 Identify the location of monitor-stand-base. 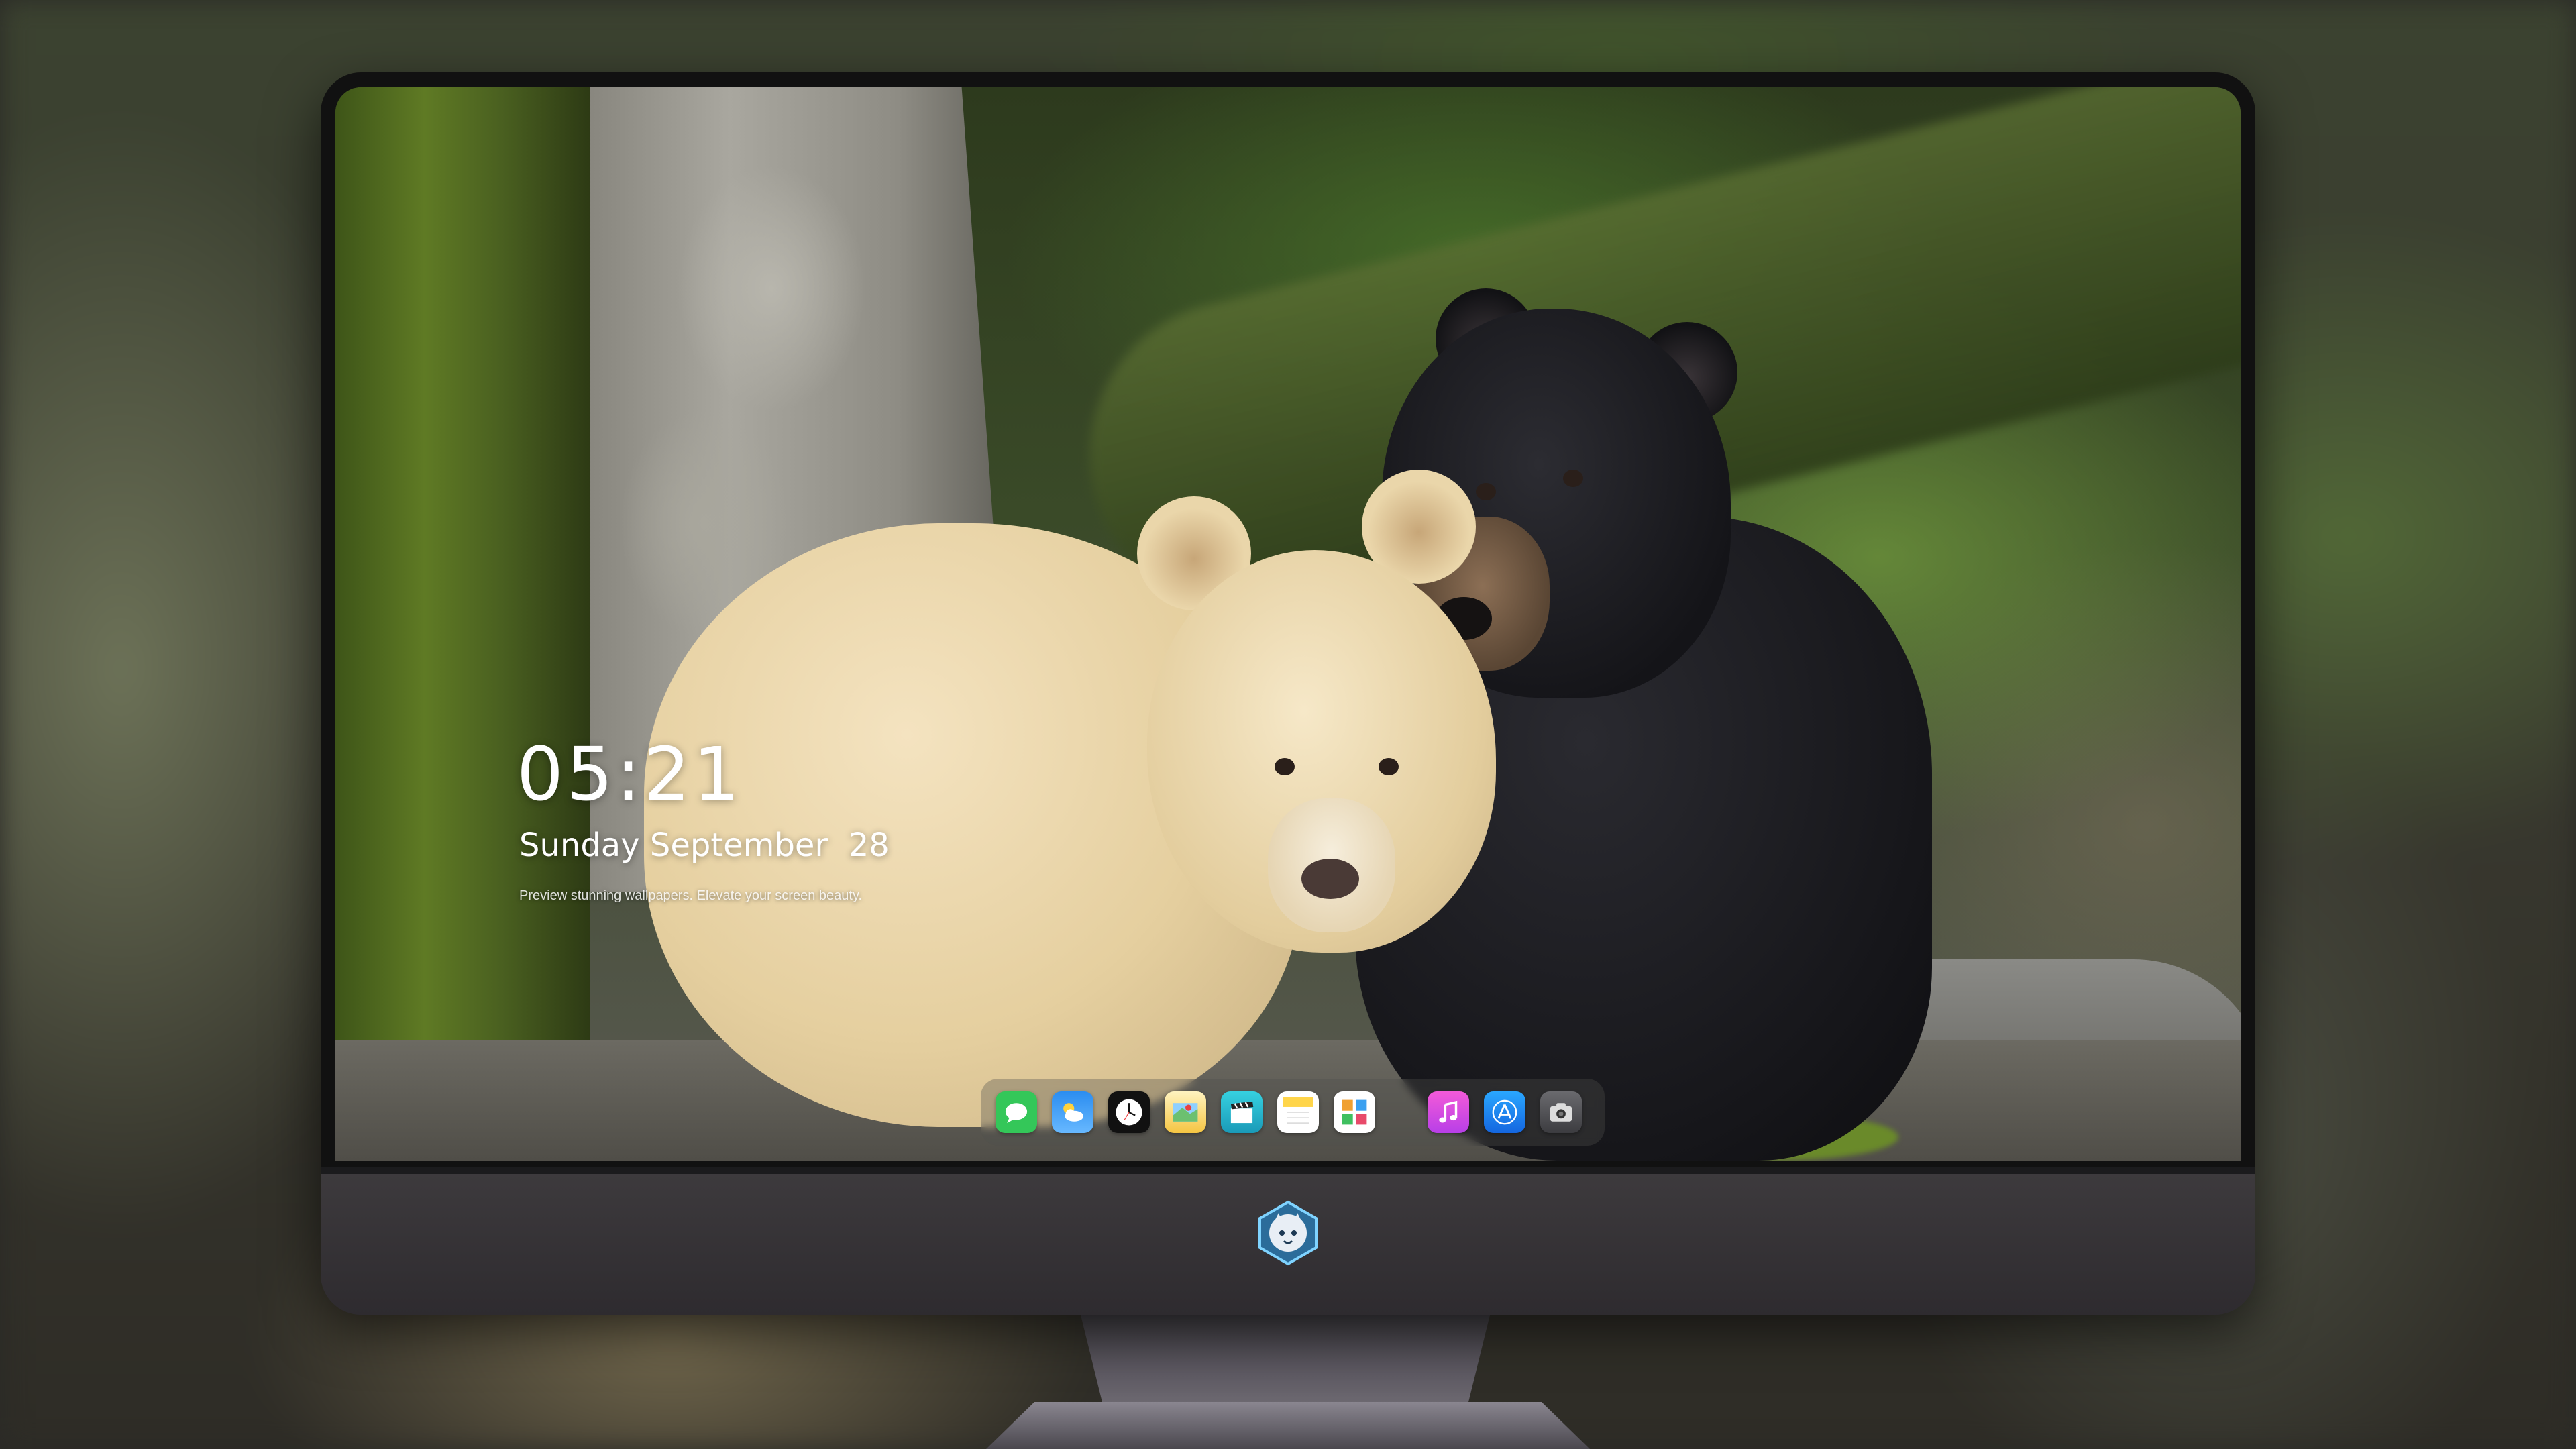
(1288, 1425).